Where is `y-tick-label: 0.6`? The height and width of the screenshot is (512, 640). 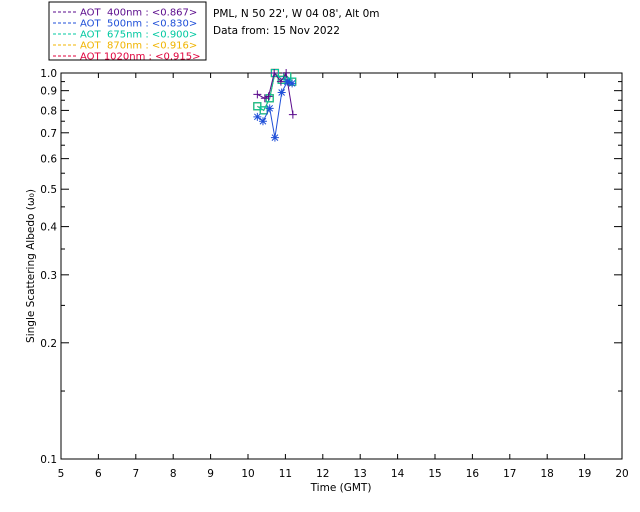
y-tick-label: 0.6 is located at coordinates (48, 160).